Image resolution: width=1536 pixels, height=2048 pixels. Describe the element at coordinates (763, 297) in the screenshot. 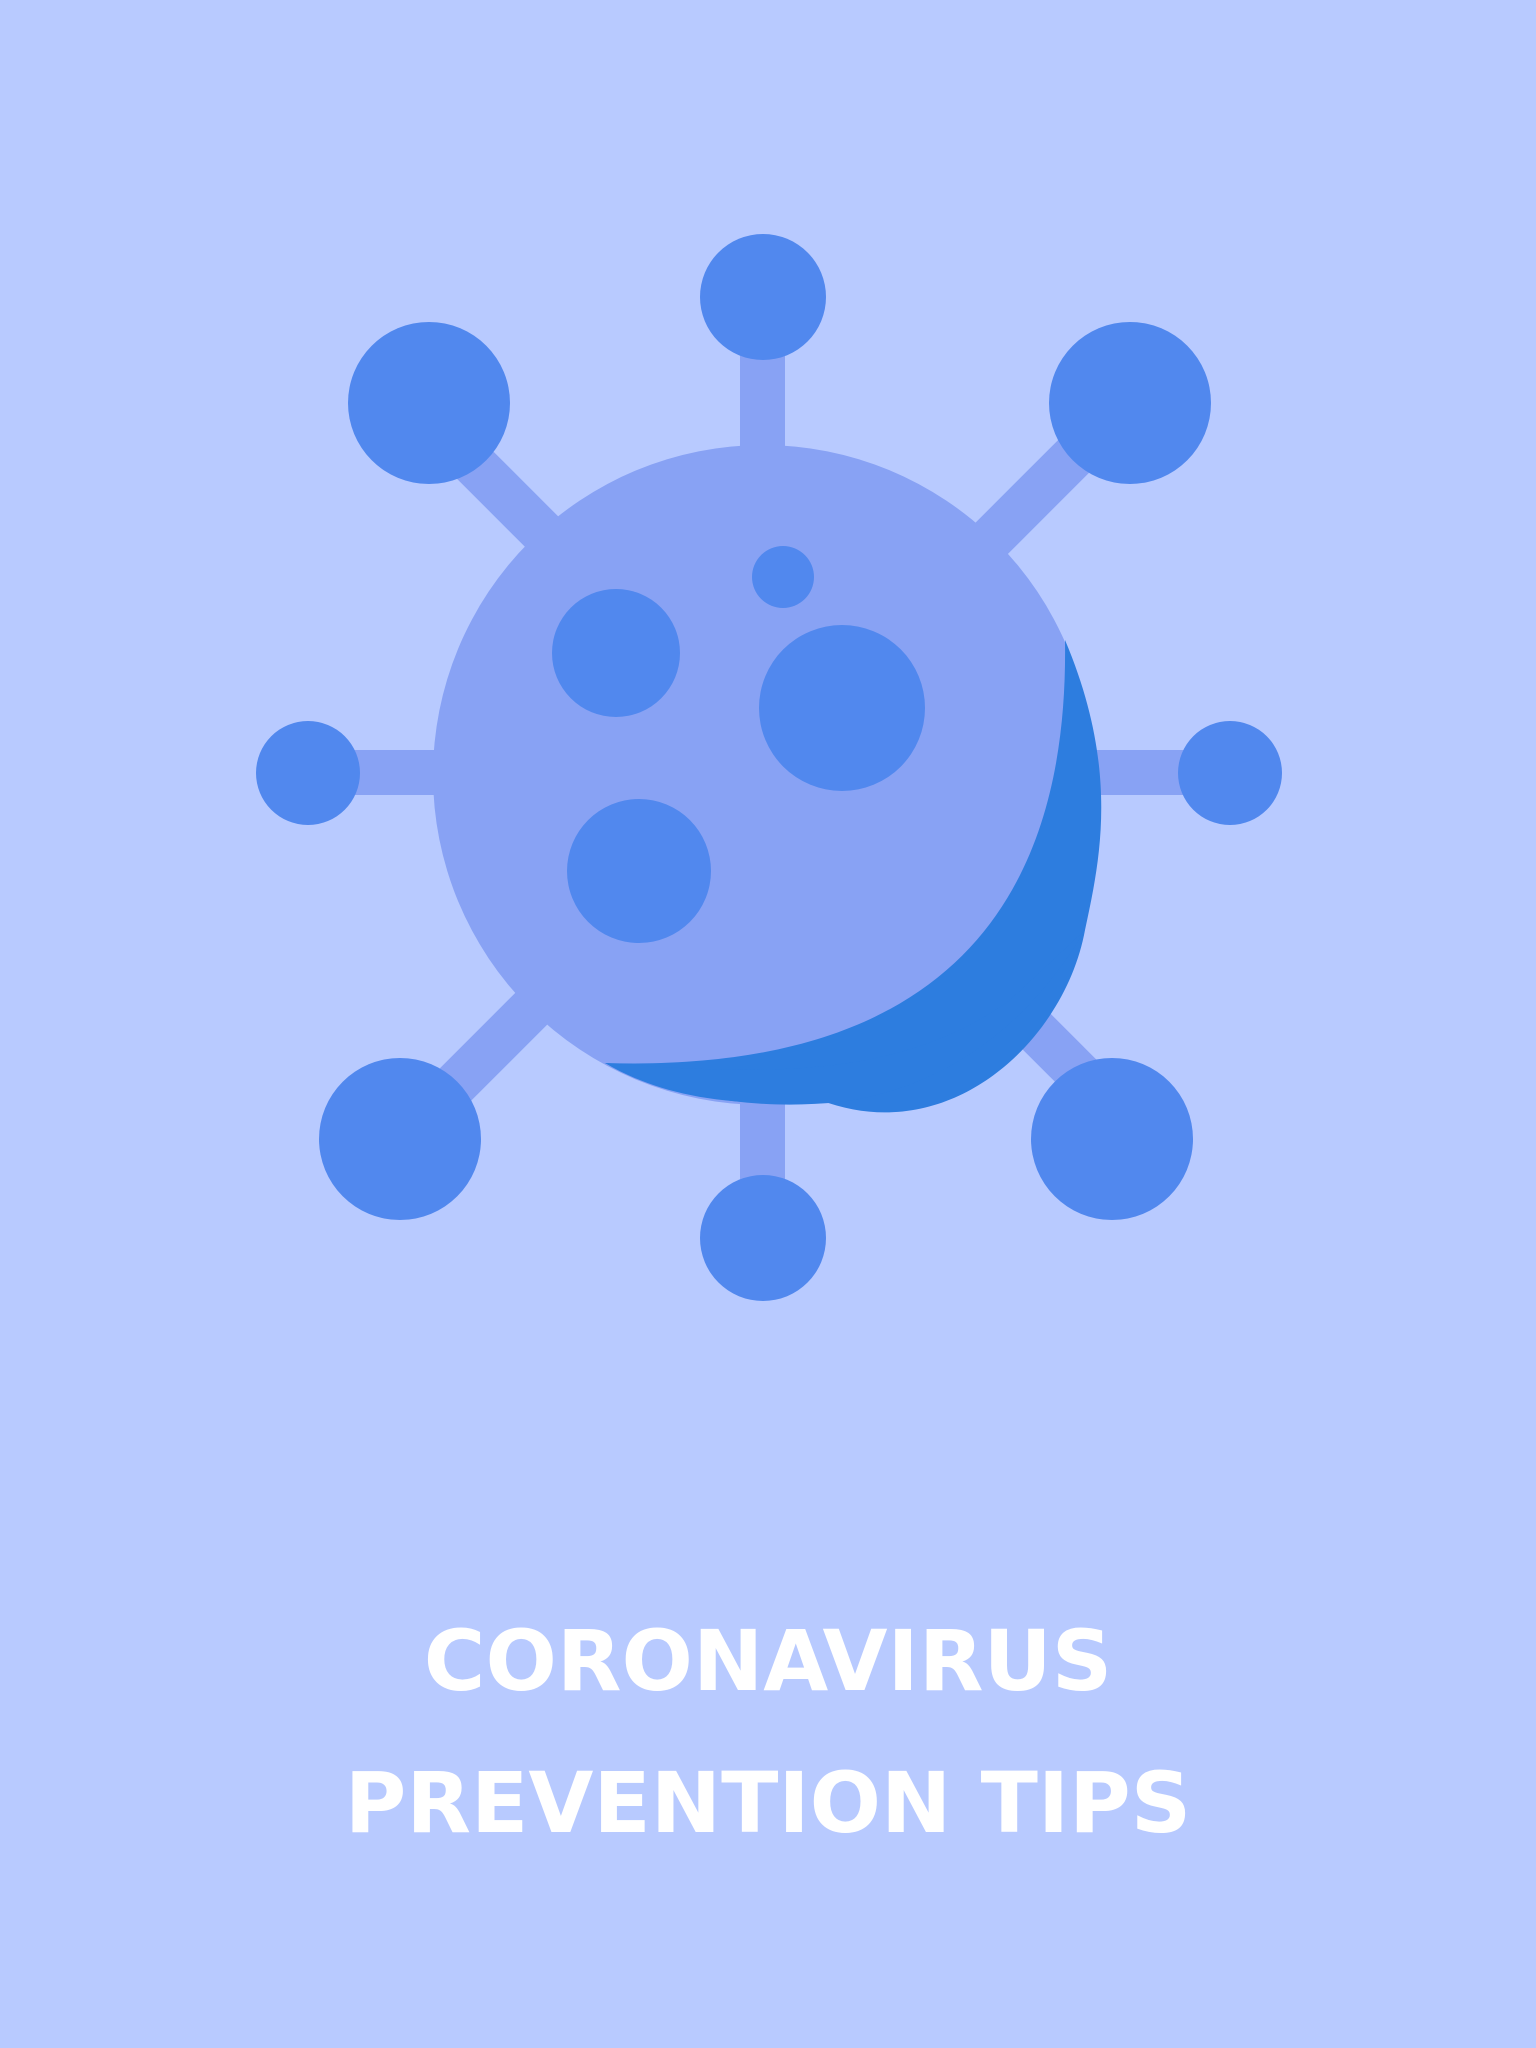

I see `spike-ball-top` at that location.